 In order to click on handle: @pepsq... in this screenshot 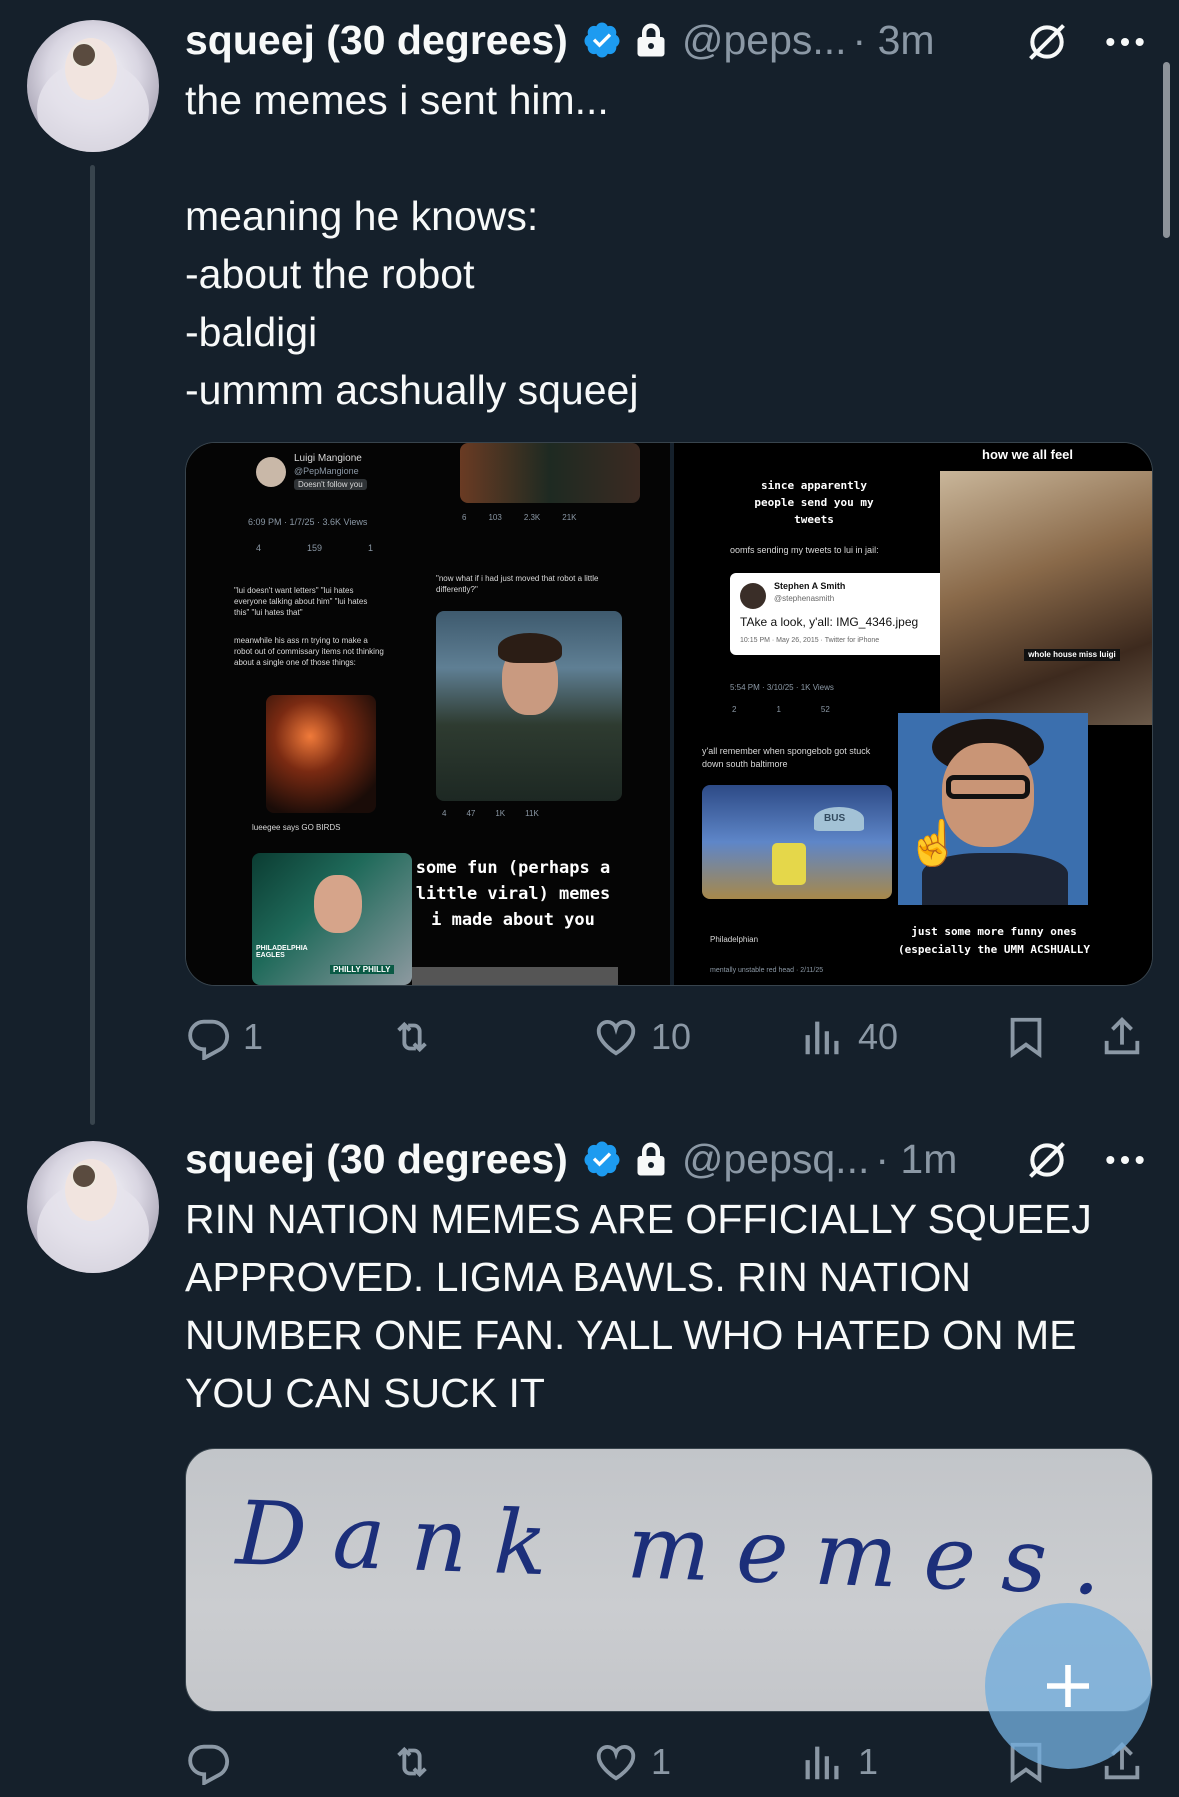, I will do `click(776, 1159)`.